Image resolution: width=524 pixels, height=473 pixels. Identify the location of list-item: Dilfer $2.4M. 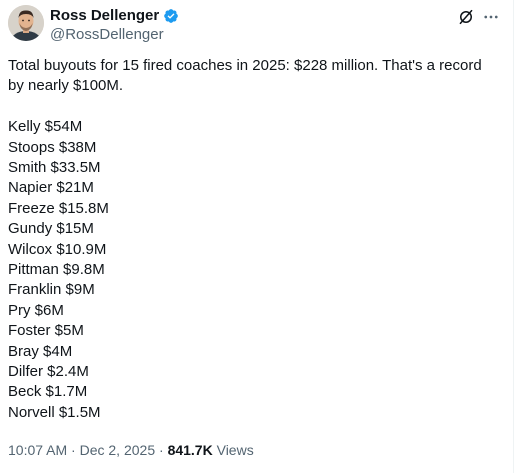
(48, 371).